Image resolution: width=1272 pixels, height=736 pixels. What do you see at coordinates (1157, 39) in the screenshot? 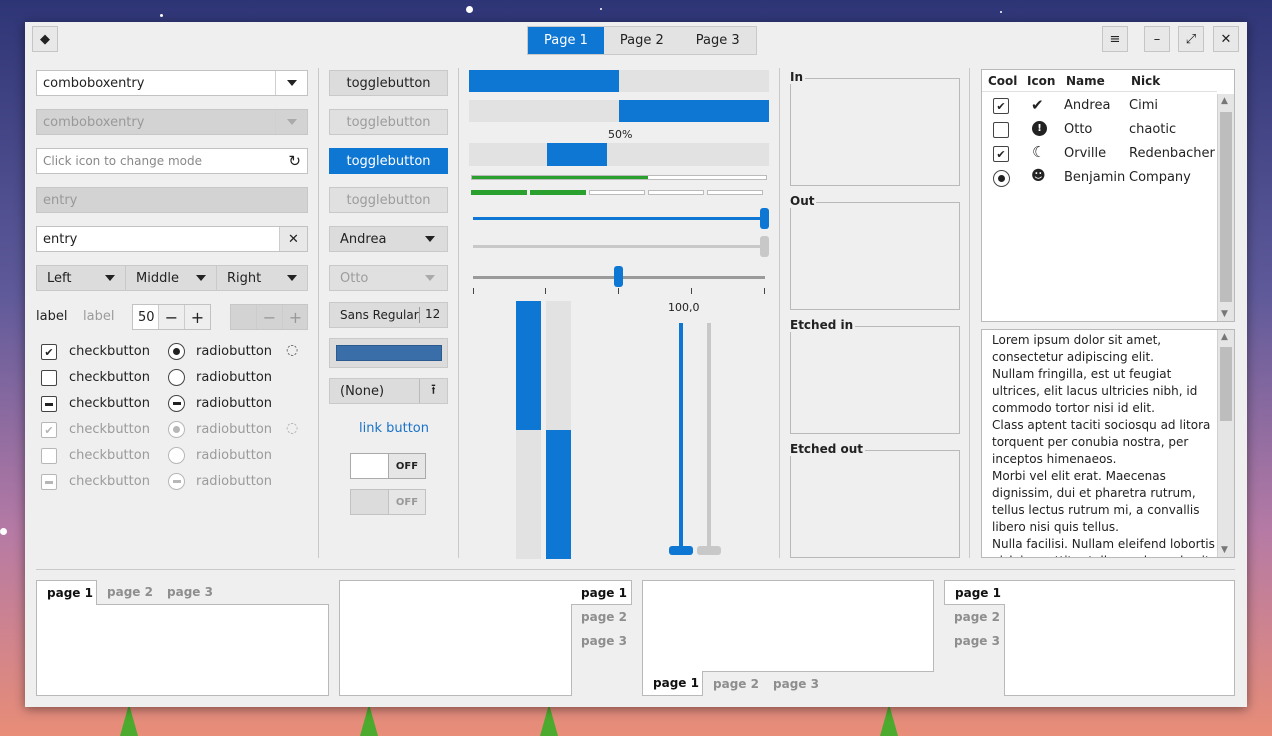
I see `minimize-icon: –` at bounding box center [1157, 39].